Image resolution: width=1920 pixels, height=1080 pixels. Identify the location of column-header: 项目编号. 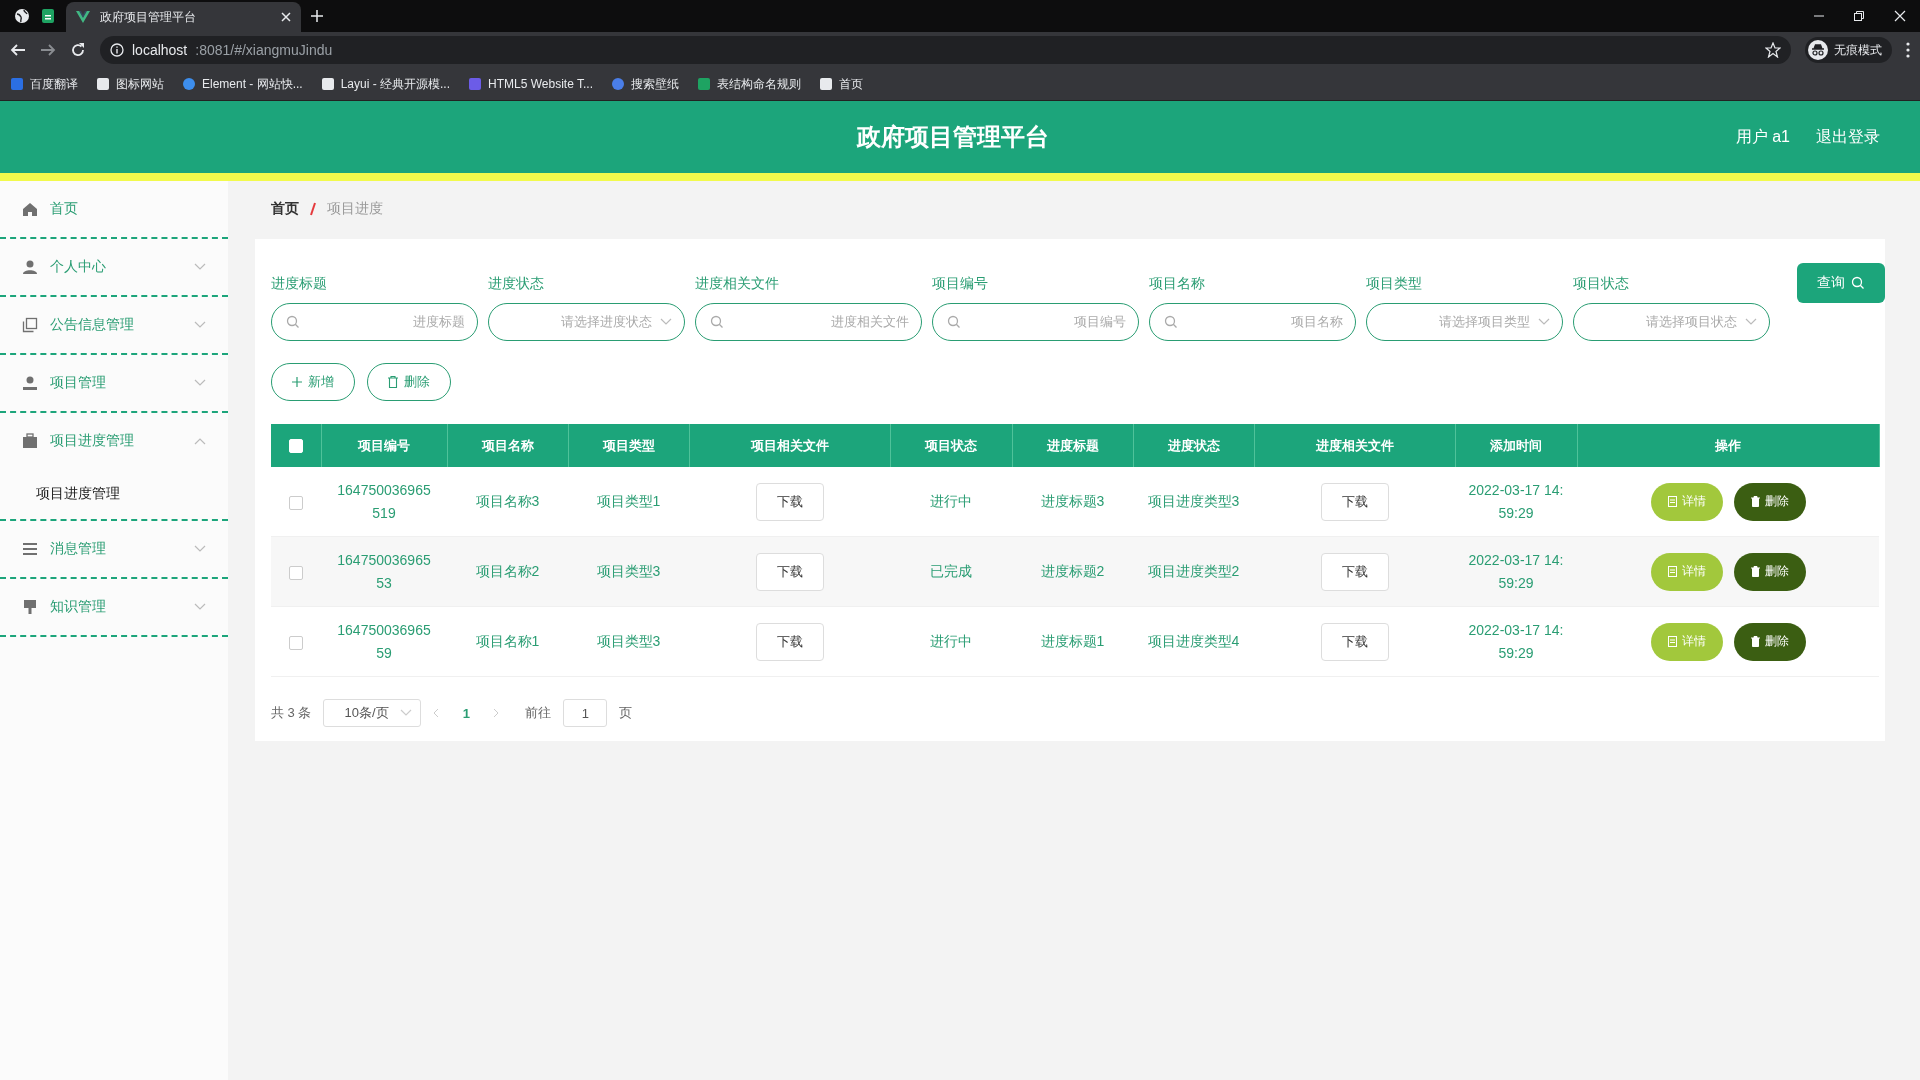
(384, 445).